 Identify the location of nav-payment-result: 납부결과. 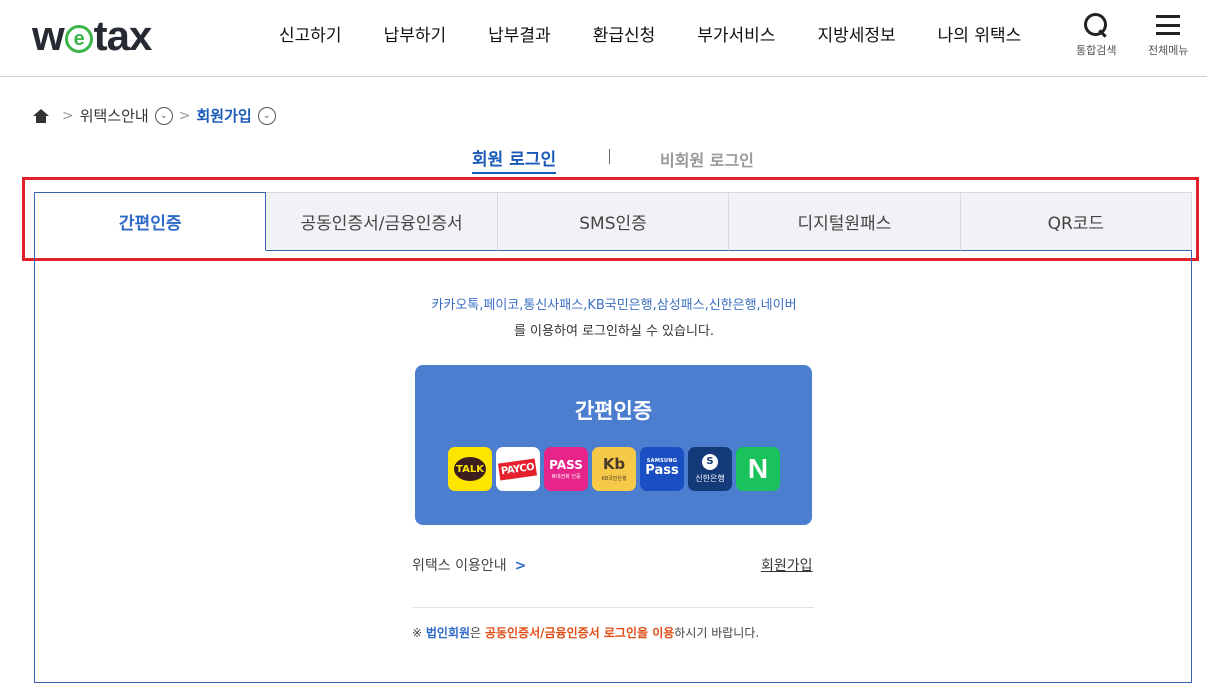
(519, 33).